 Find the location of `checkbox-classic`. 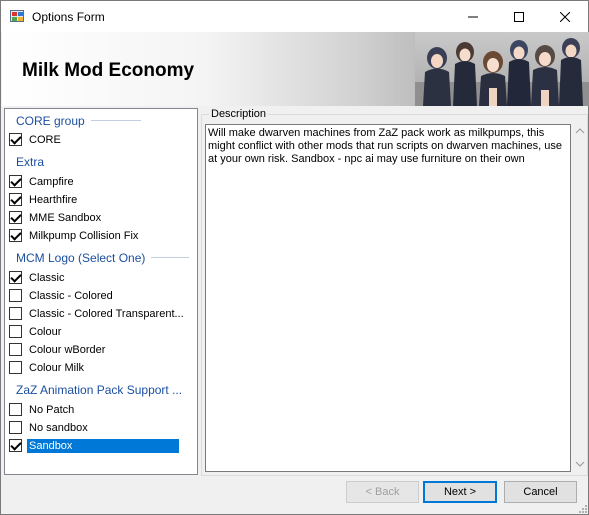

checkbox-classic is located at coordinates (15, 277).